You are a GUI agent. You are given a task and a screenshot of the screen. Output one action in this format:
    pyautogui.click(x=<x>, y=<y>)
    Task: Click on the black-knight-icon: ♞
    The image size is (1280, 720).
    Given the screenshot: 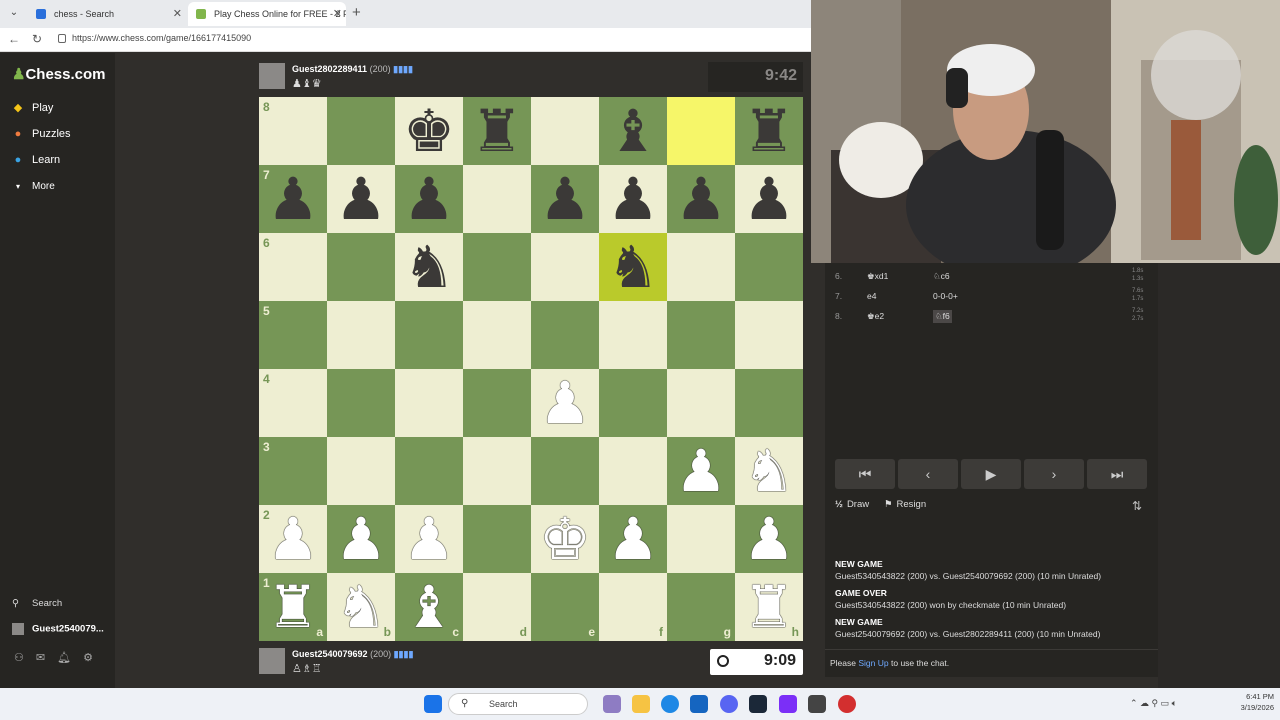 What is the action you would take?
    pyautogui.click(x=429, y=267)
    